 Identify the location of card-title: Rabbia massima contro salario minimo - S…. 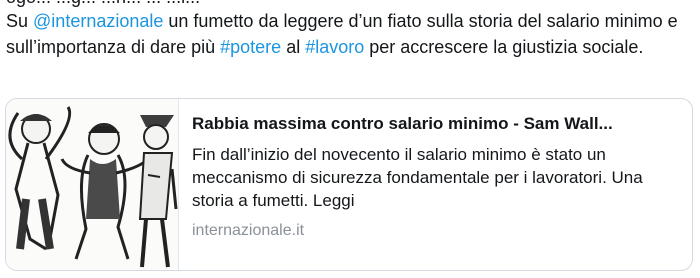
(437, 124).